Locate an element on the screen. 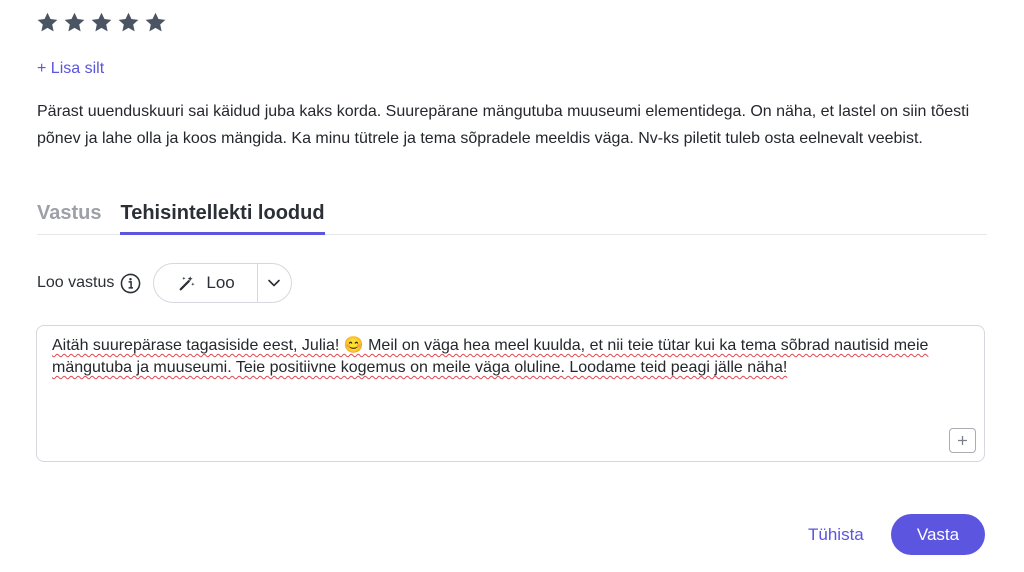  tab-reply: Vastus is located at coordinates (69, 217).